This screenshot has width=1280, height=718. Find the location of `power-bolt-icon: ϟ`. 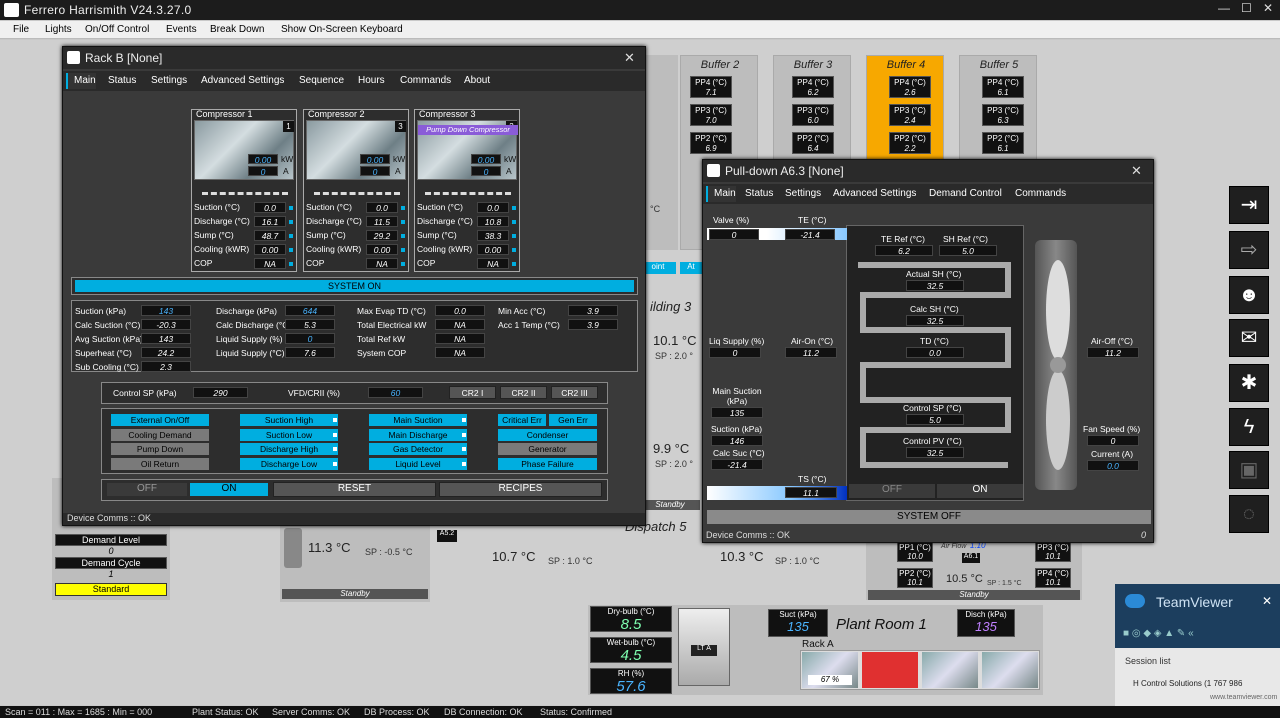

power-bolt-icon: ϟ is located at coordinates (1249, 427).